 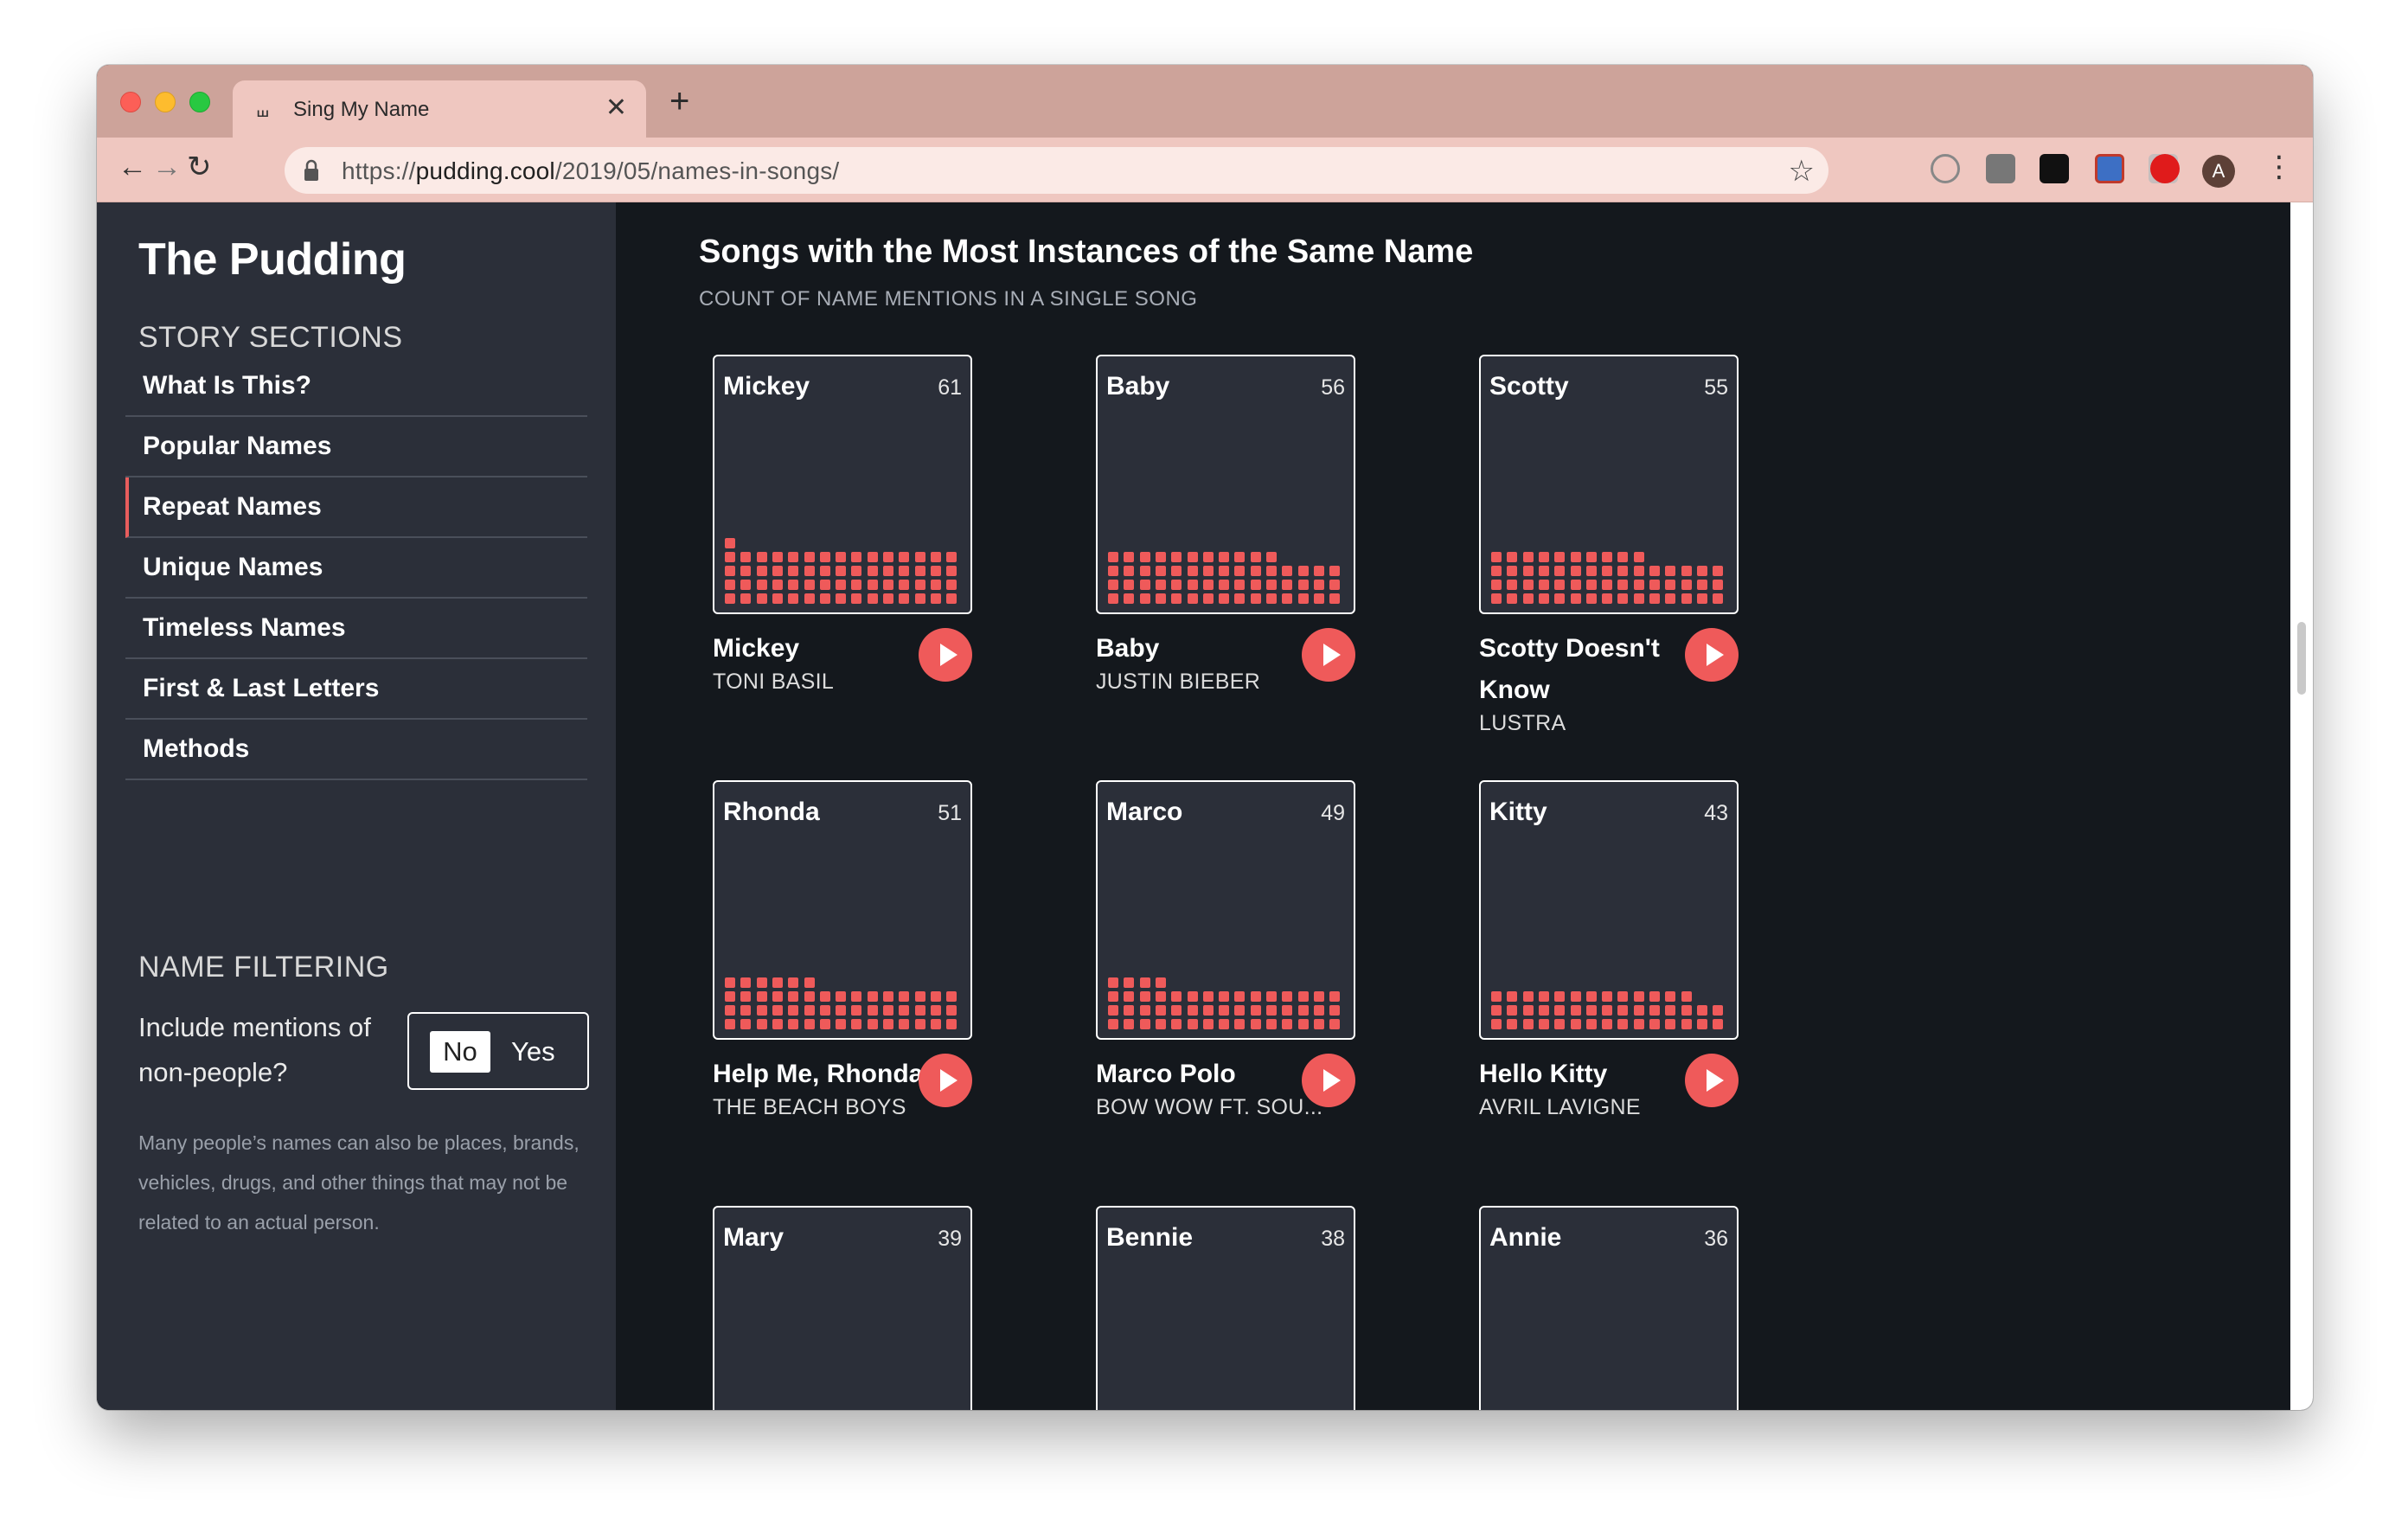 What do you see at coordinates (1178, 682) in the screenshot?
I see `artist-name: JUSTIN BIEBER` at bounding box center [1178, 682].